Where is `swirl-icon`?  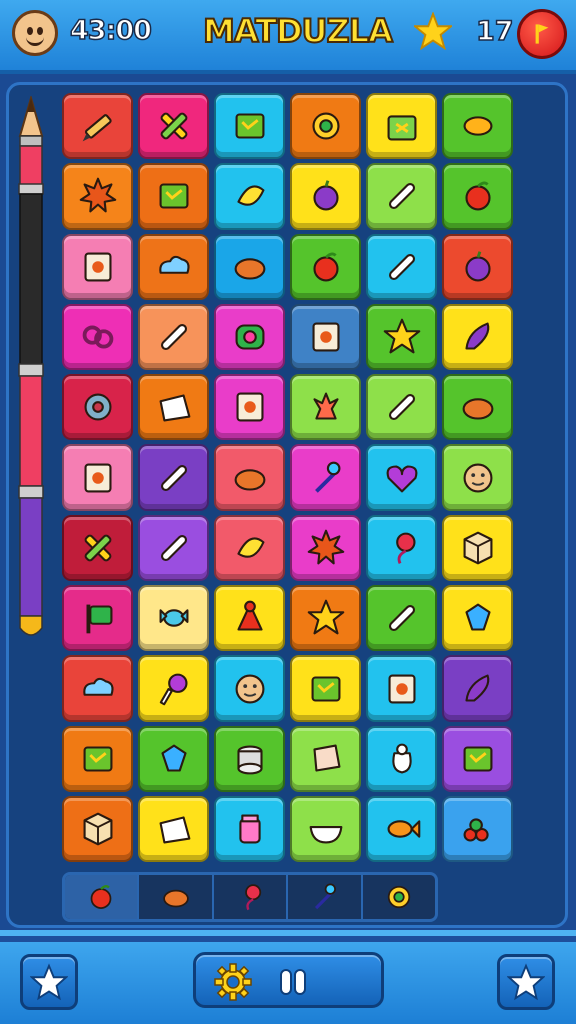 swirl-icon is located at coordinates (398, 897).